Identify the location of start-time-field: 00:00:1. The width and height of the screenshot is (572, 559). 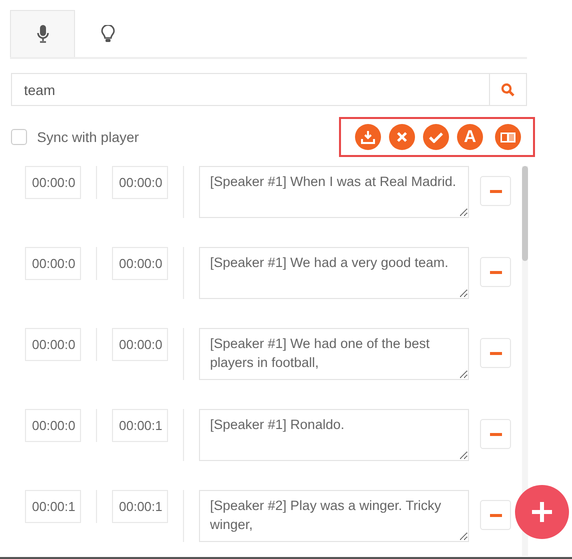
(53, 506).